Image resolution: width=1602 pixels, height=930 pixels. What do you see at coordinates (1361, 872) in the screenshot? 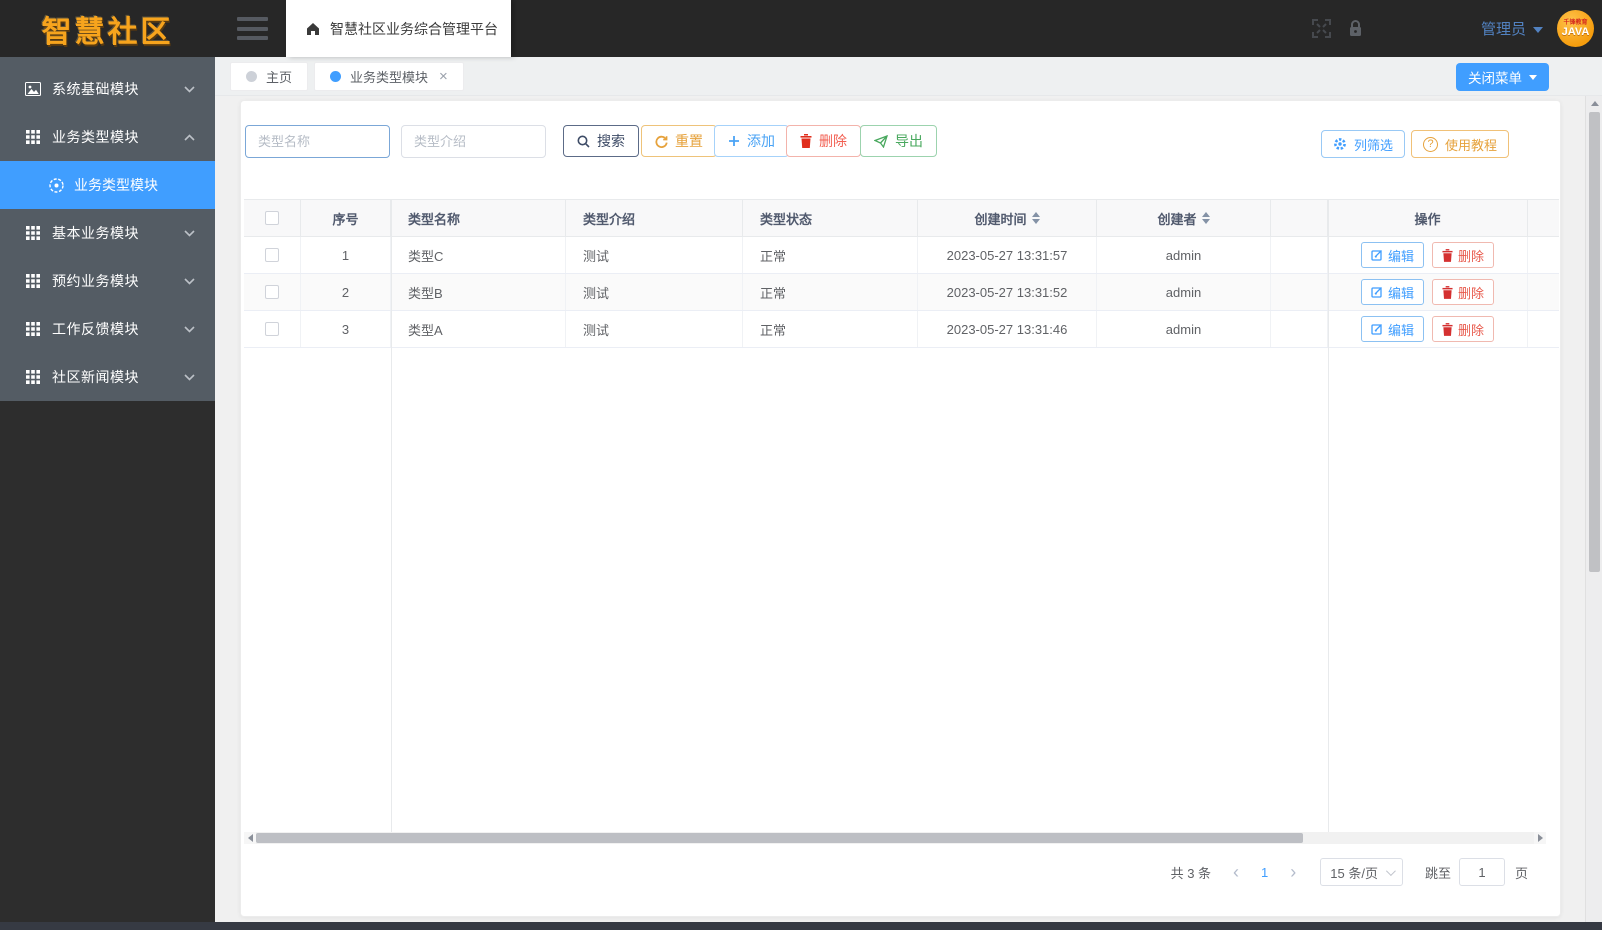
I see `page-size-select: 15 条/页` at bounding box center [1361, 872].